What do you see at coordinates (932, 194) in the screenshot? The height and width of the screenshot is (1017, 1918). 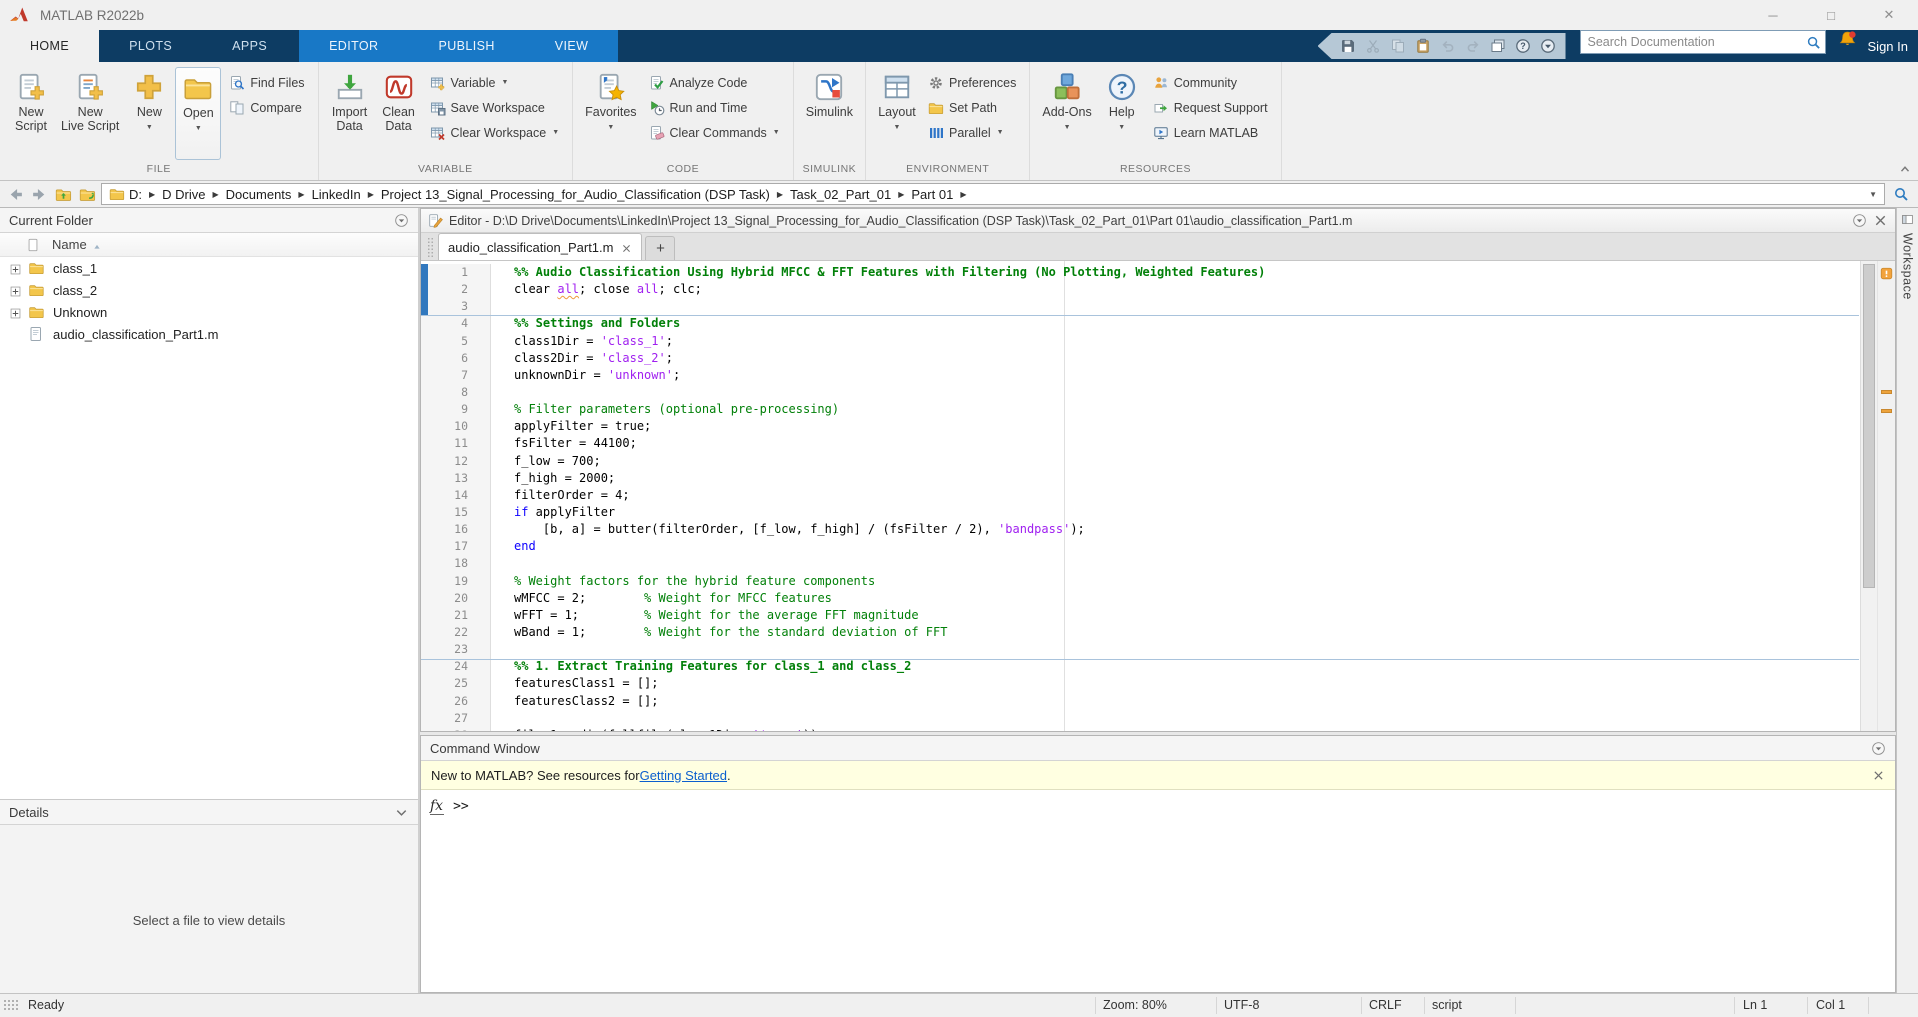 I see `breadcrumb-segment: Part 01` at bounding box center [932, 194].